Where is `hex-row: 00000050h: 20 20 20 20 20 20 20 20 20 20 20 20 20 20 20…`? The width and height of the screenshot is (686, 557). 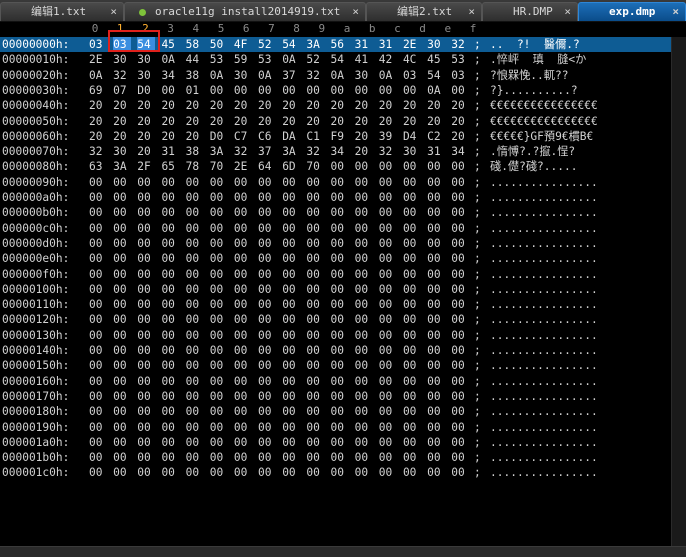 hex-row: 00000050h: 20 20 20 20 20 20 20 20 20 20 20 20 20 20 20… is located at coordinates (336, 121).